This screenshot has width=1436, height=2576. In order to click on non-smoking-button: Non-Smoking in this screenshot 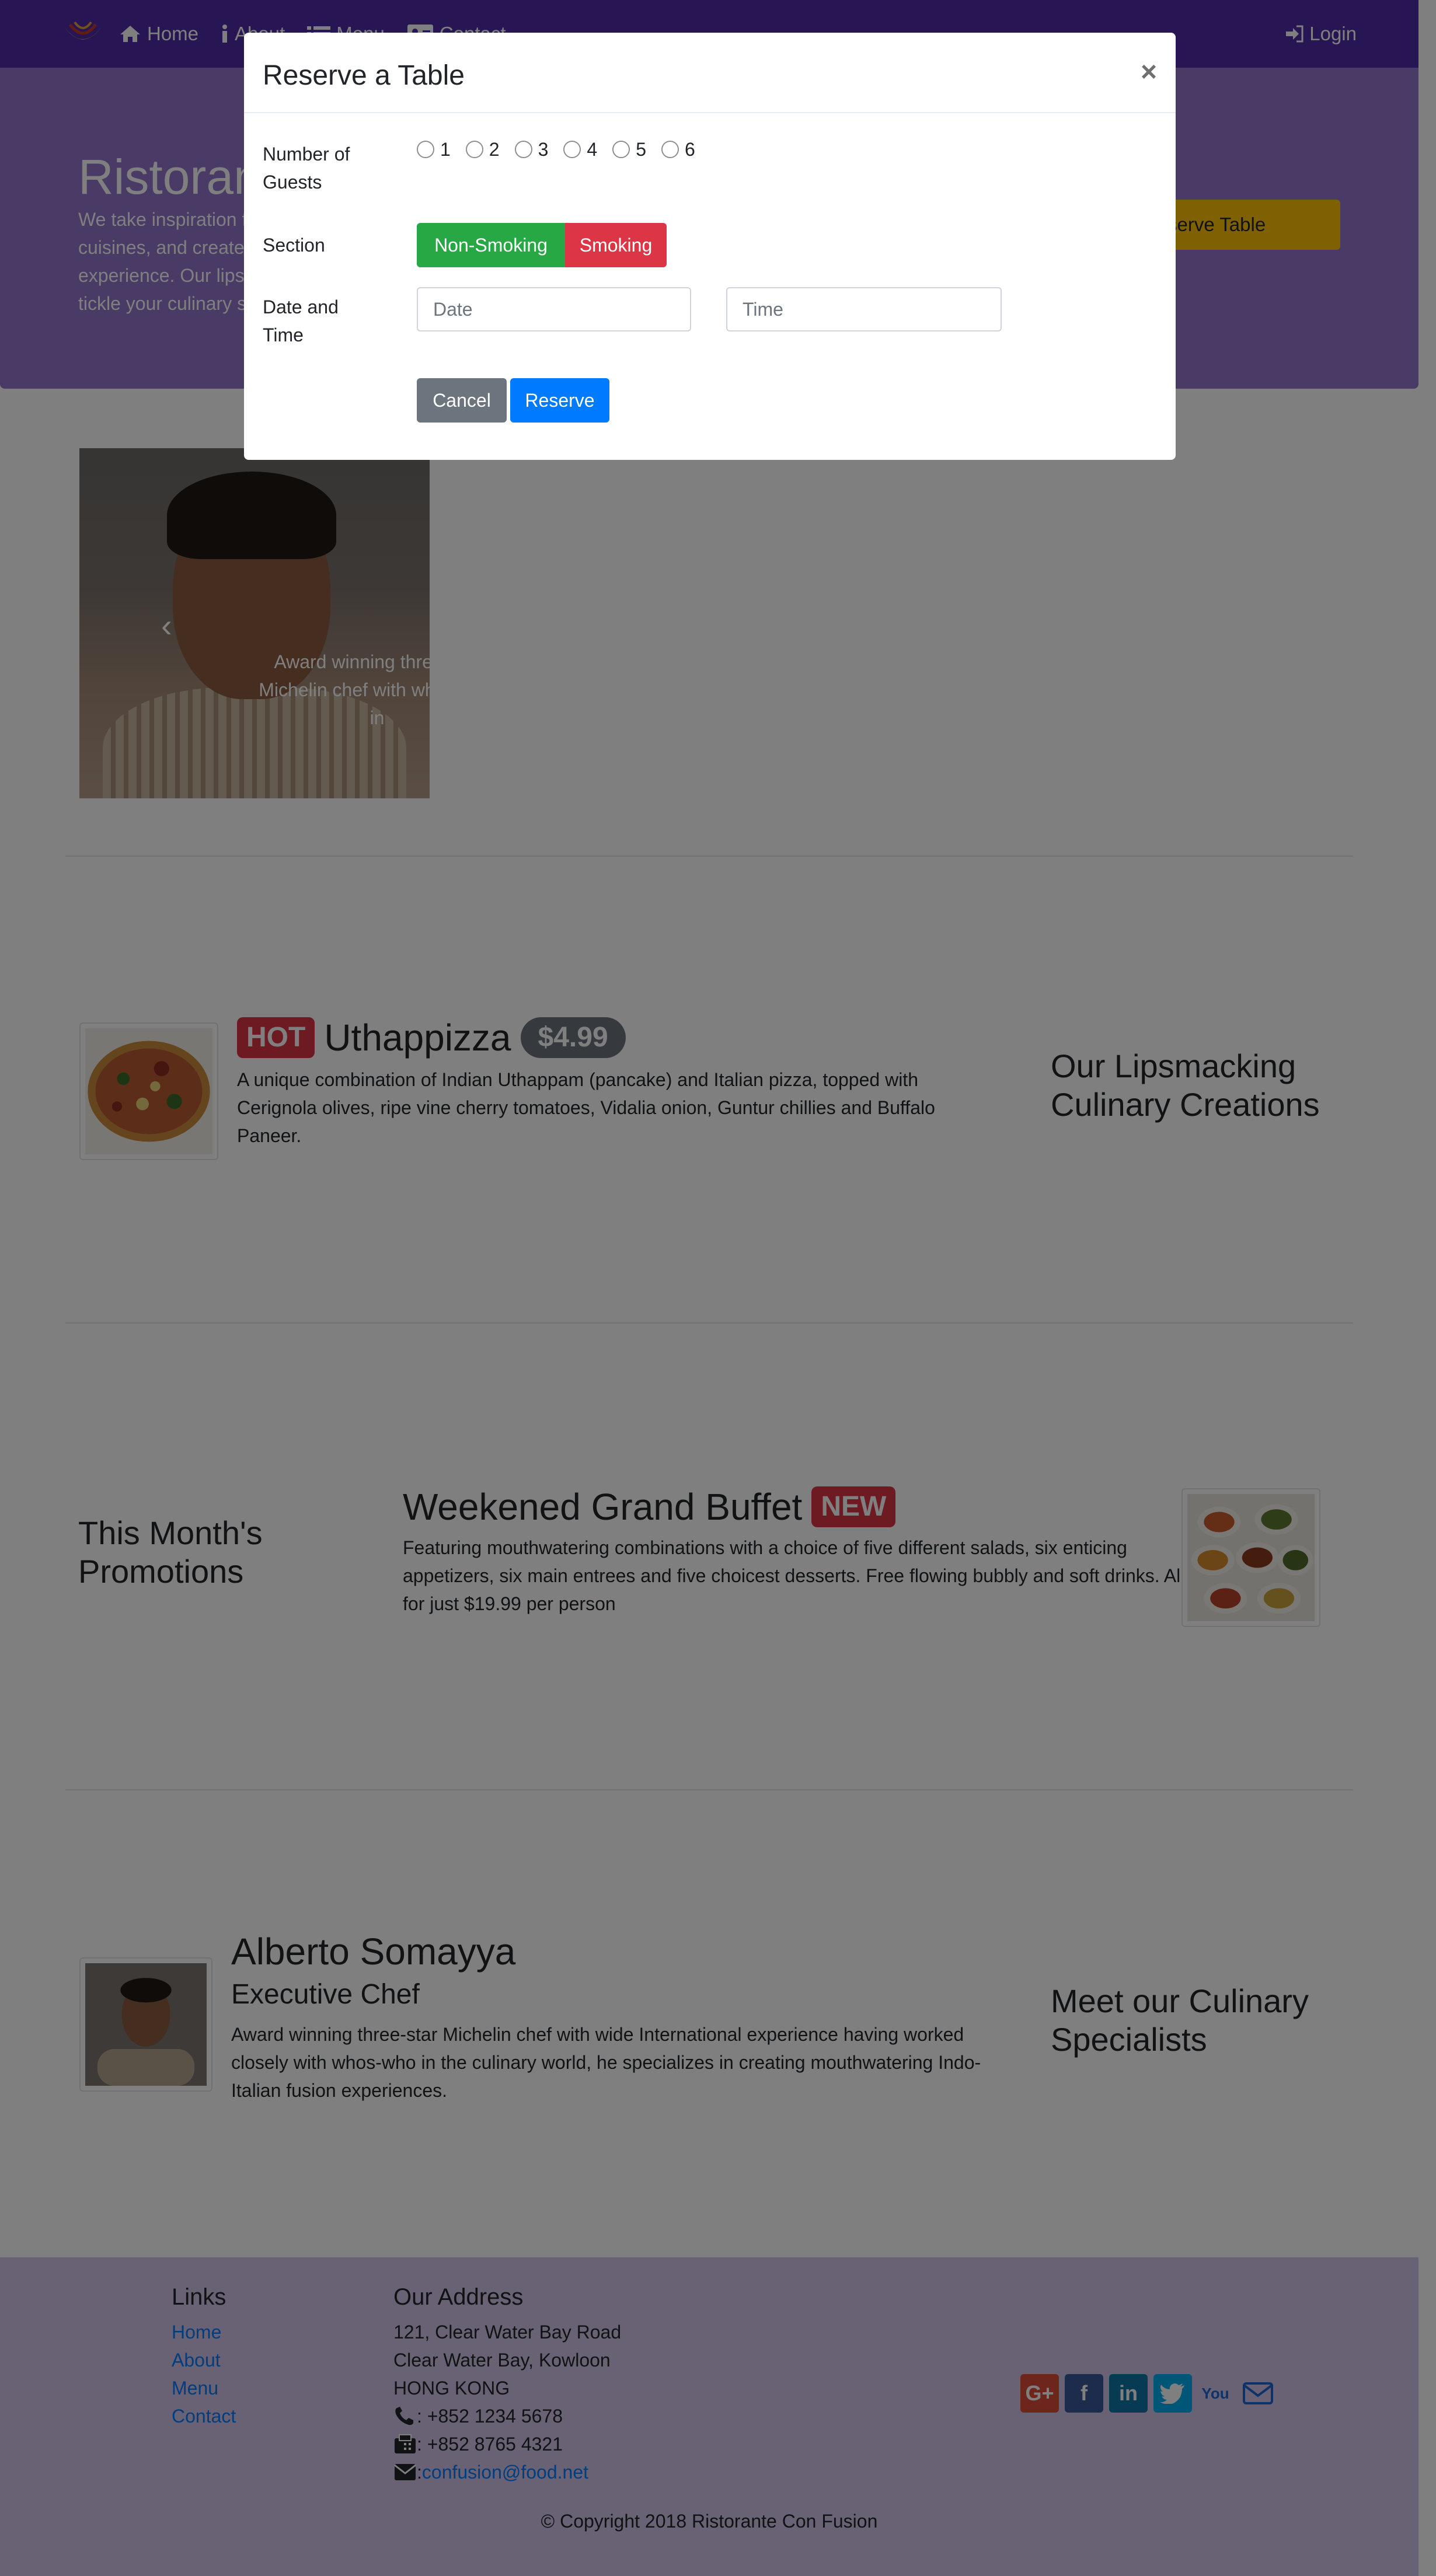, I will do `click(491, 245)`.